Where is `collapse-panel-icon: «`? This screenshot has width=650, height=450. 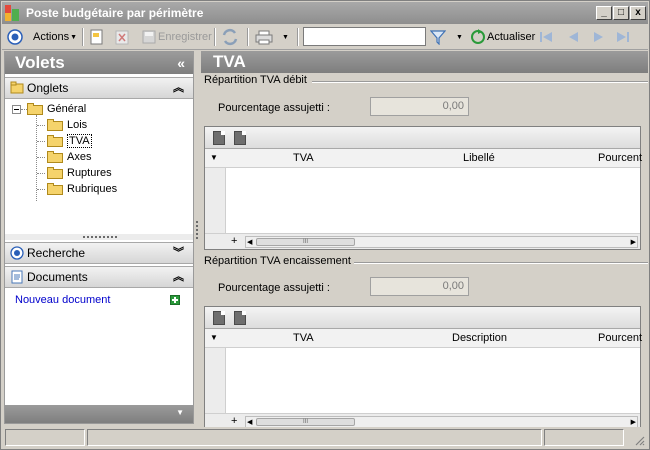 collapse-panel-icon: « is located at coordinates (181, 63).